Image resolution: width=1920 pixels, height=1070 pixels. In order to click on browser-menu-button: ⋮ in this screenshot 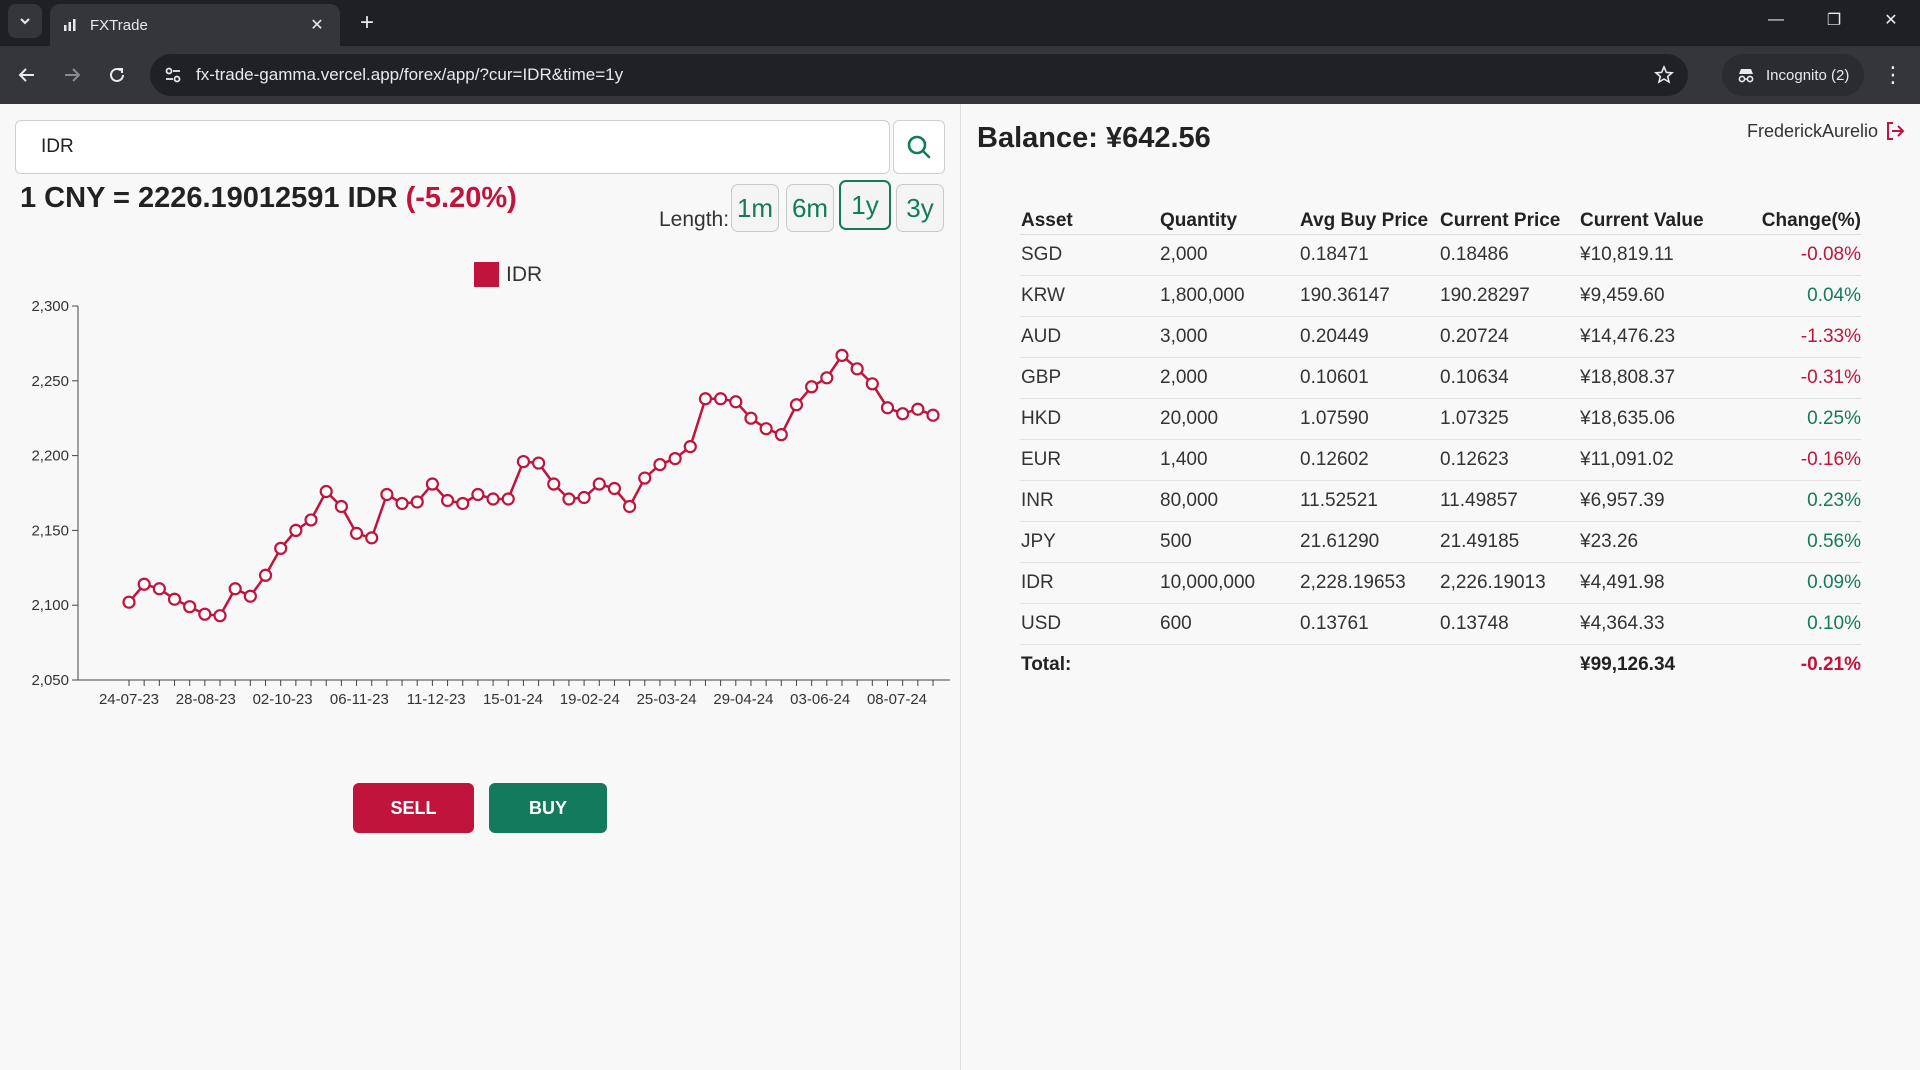, I will do `click(1893, 75)`.